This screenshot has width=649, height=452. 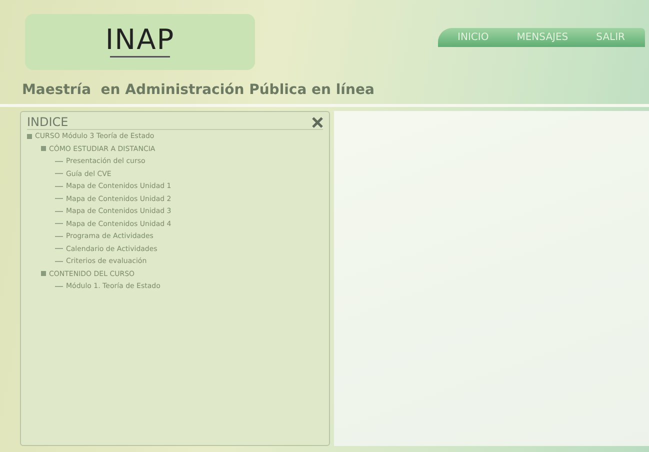 What do you see at coordinates (542, 37) in the screenshot?
I see `nav-link: MENSAJES` at bounding box center [542, 37].